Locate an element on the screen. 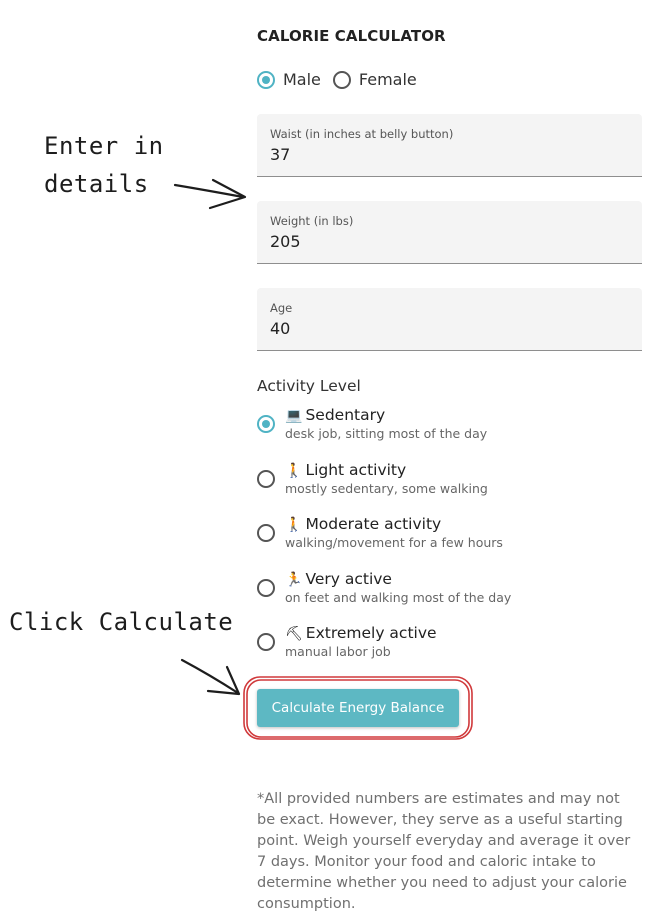 The image size is (652, 915). moderate-activity-radio is located at coordinates (266, 533).